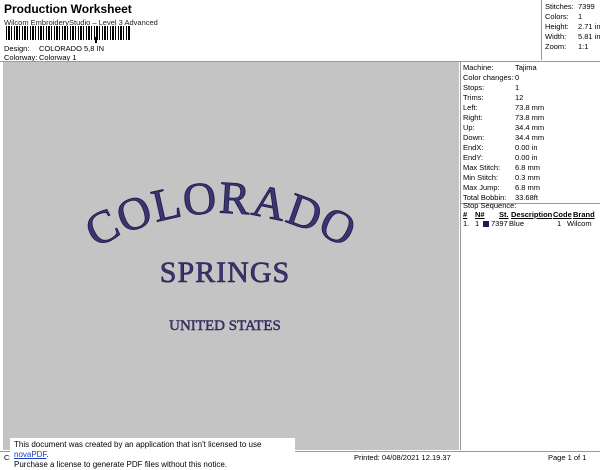 Image resolution: width=600 pixels, height=470 pixels. Describe the element at coordinates (225, 272) in the screenshot. I see `design-line-springs: SPRINGS` at that location.